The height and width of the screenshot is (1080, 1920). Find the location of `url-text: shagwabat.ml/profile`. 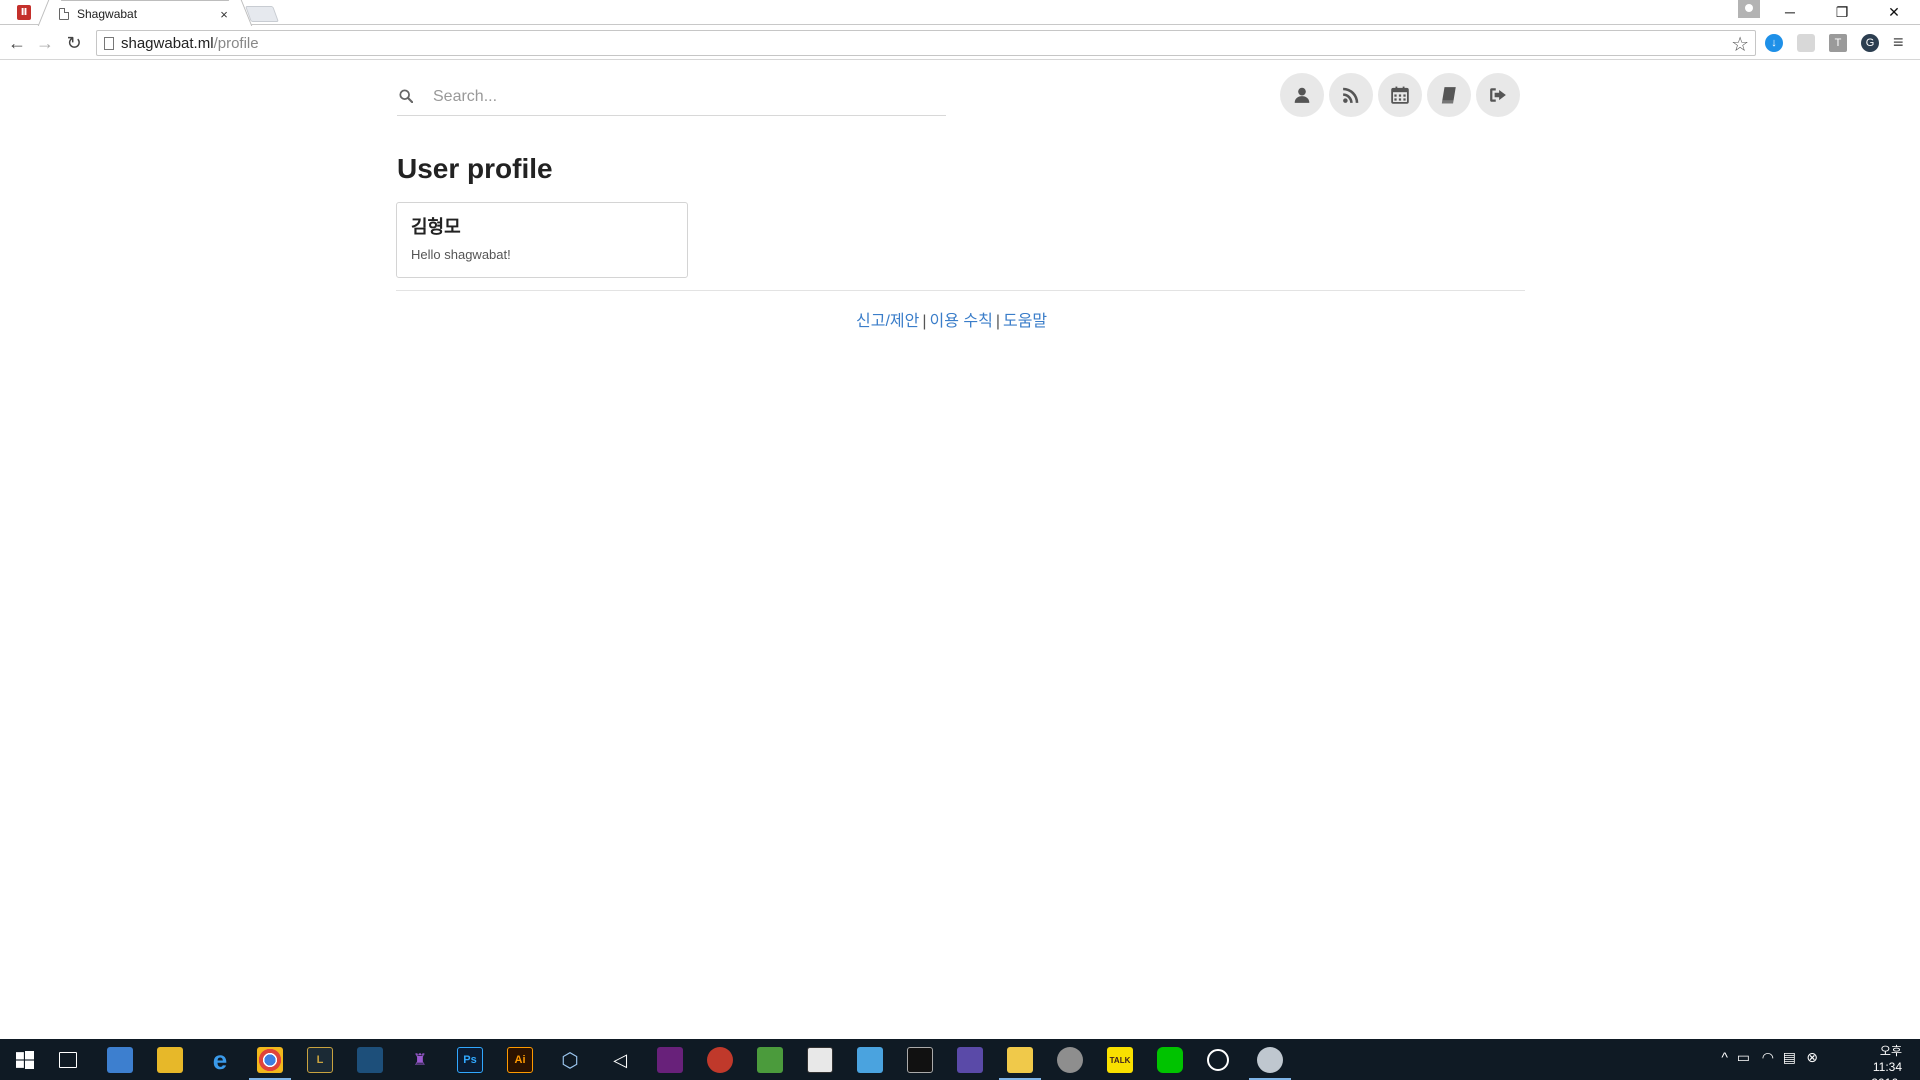

url-text: shagwabat.ml/profile is located at coordinates (190, 43).